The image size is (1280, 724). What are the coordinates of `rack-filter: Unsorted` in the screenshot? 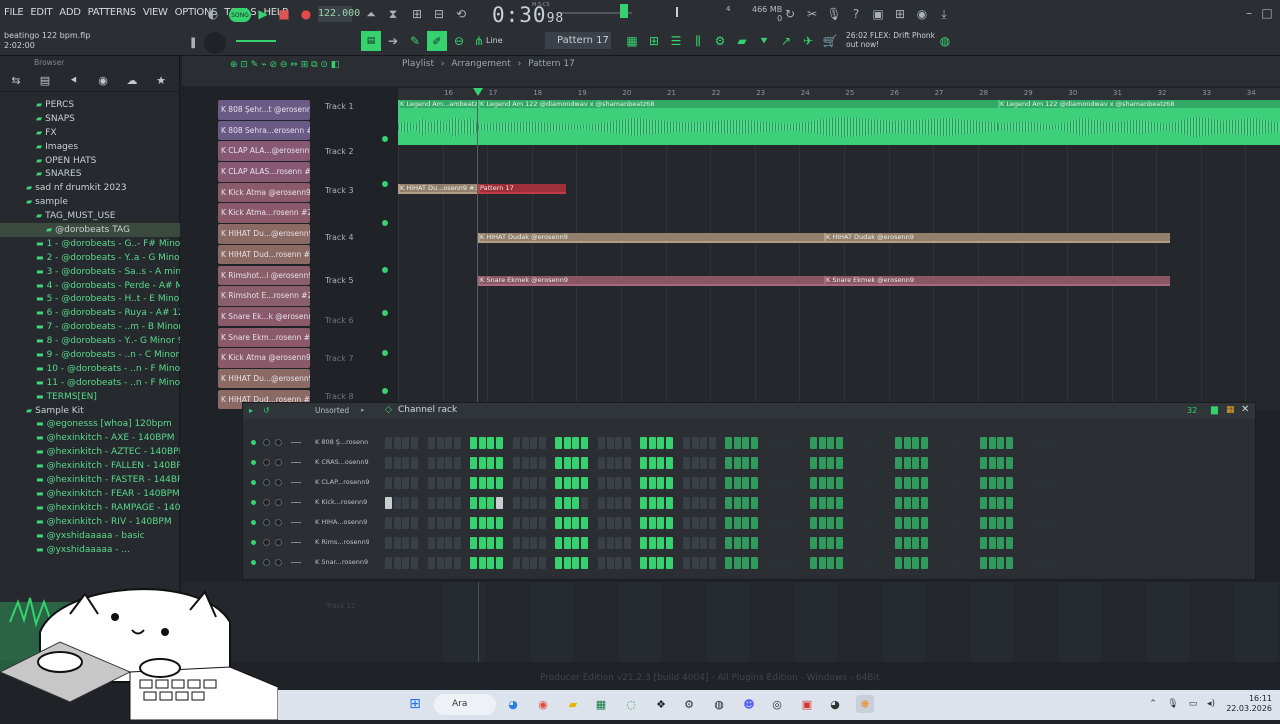 It's located at (332, 410).